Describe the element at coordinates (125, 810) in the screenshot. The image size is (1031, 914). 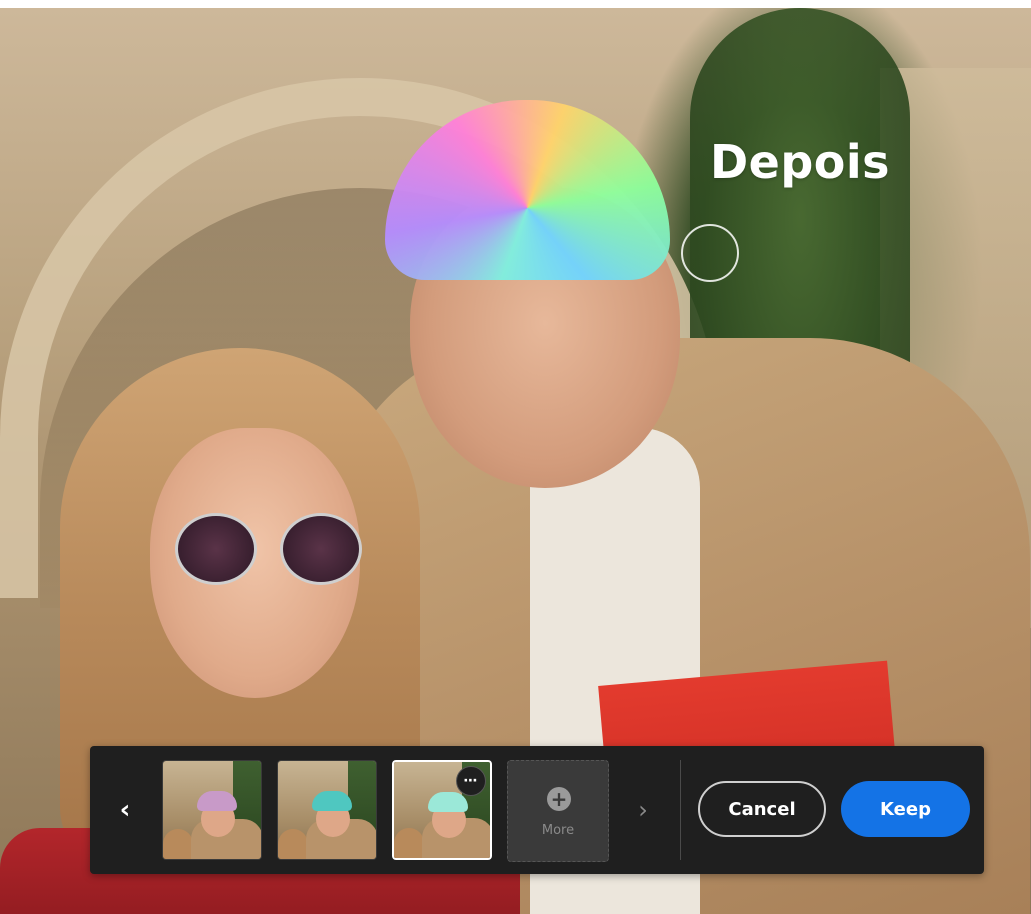
I see `chevron-left-icon: ‹` at that location.